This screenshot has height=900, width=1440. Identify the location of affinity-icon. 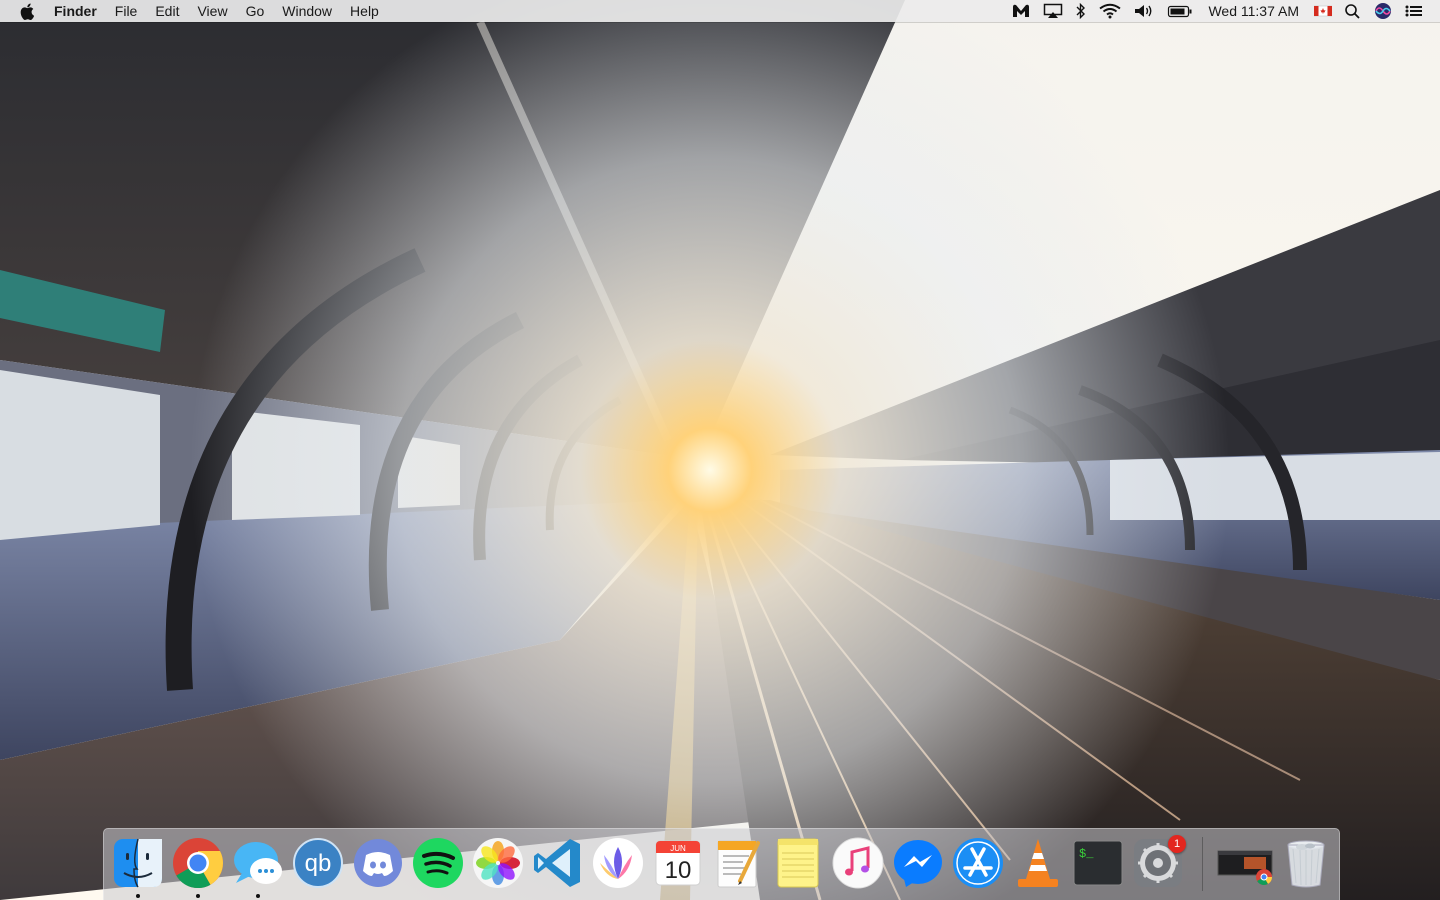
(618, 863).